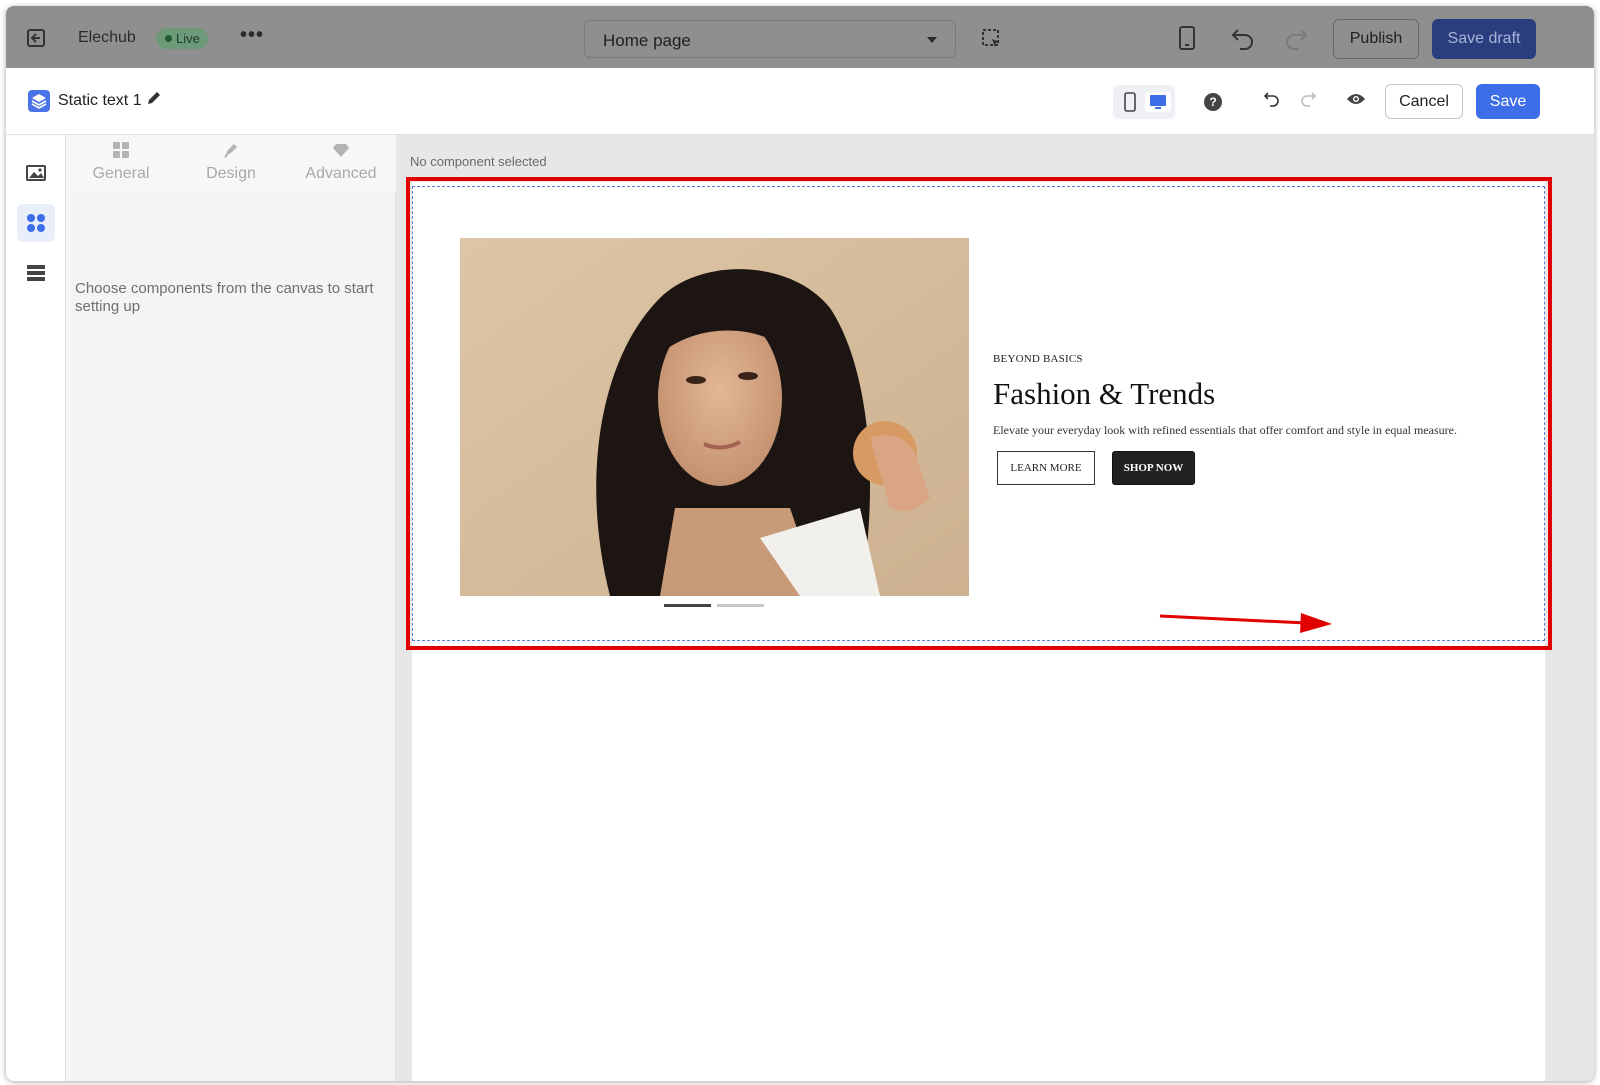  I want to click on save-draft-button: Save draft, so click(1484, 39).